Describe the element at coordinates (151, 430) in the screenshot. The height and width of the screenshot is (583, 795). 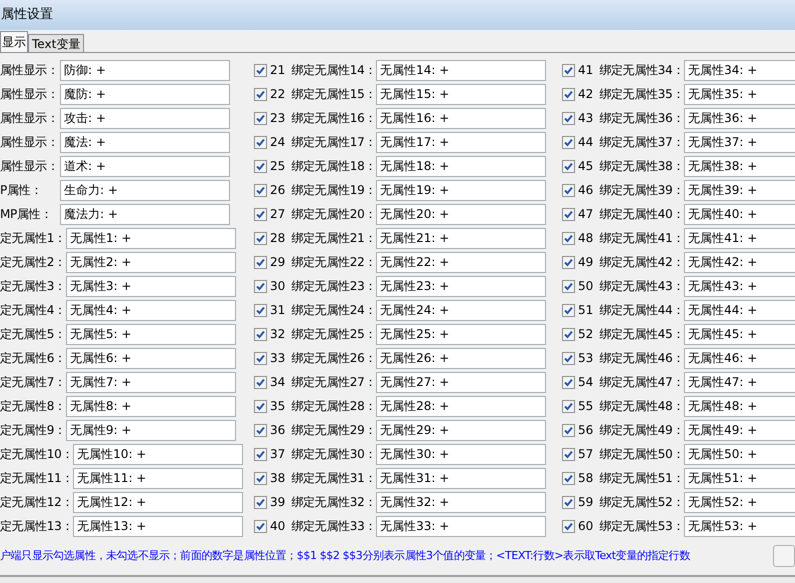
I see `input-field: 无属性9: +` at that location.